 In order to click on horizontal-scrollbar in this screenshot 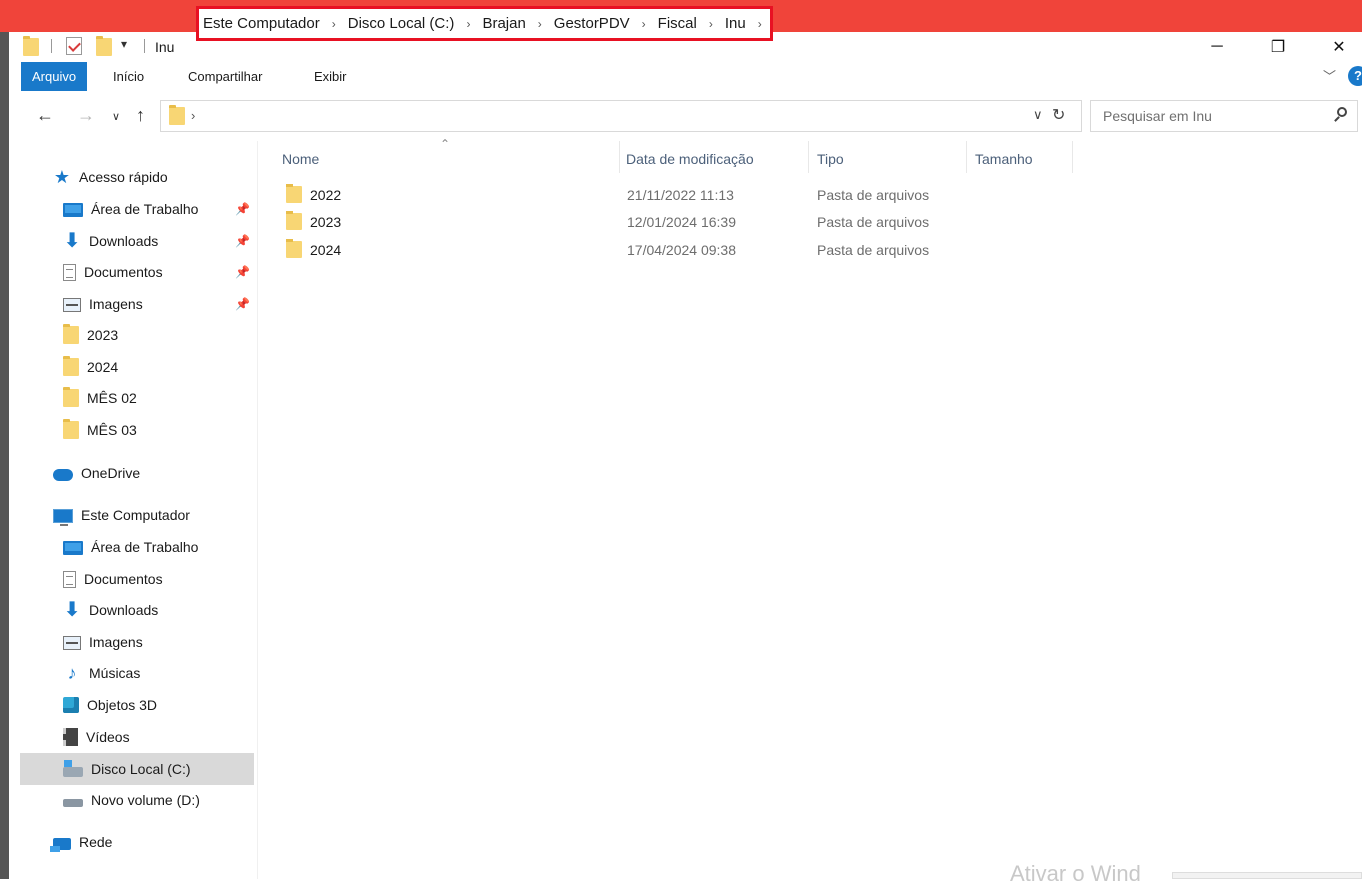, I will do `click(1267, 875)`.